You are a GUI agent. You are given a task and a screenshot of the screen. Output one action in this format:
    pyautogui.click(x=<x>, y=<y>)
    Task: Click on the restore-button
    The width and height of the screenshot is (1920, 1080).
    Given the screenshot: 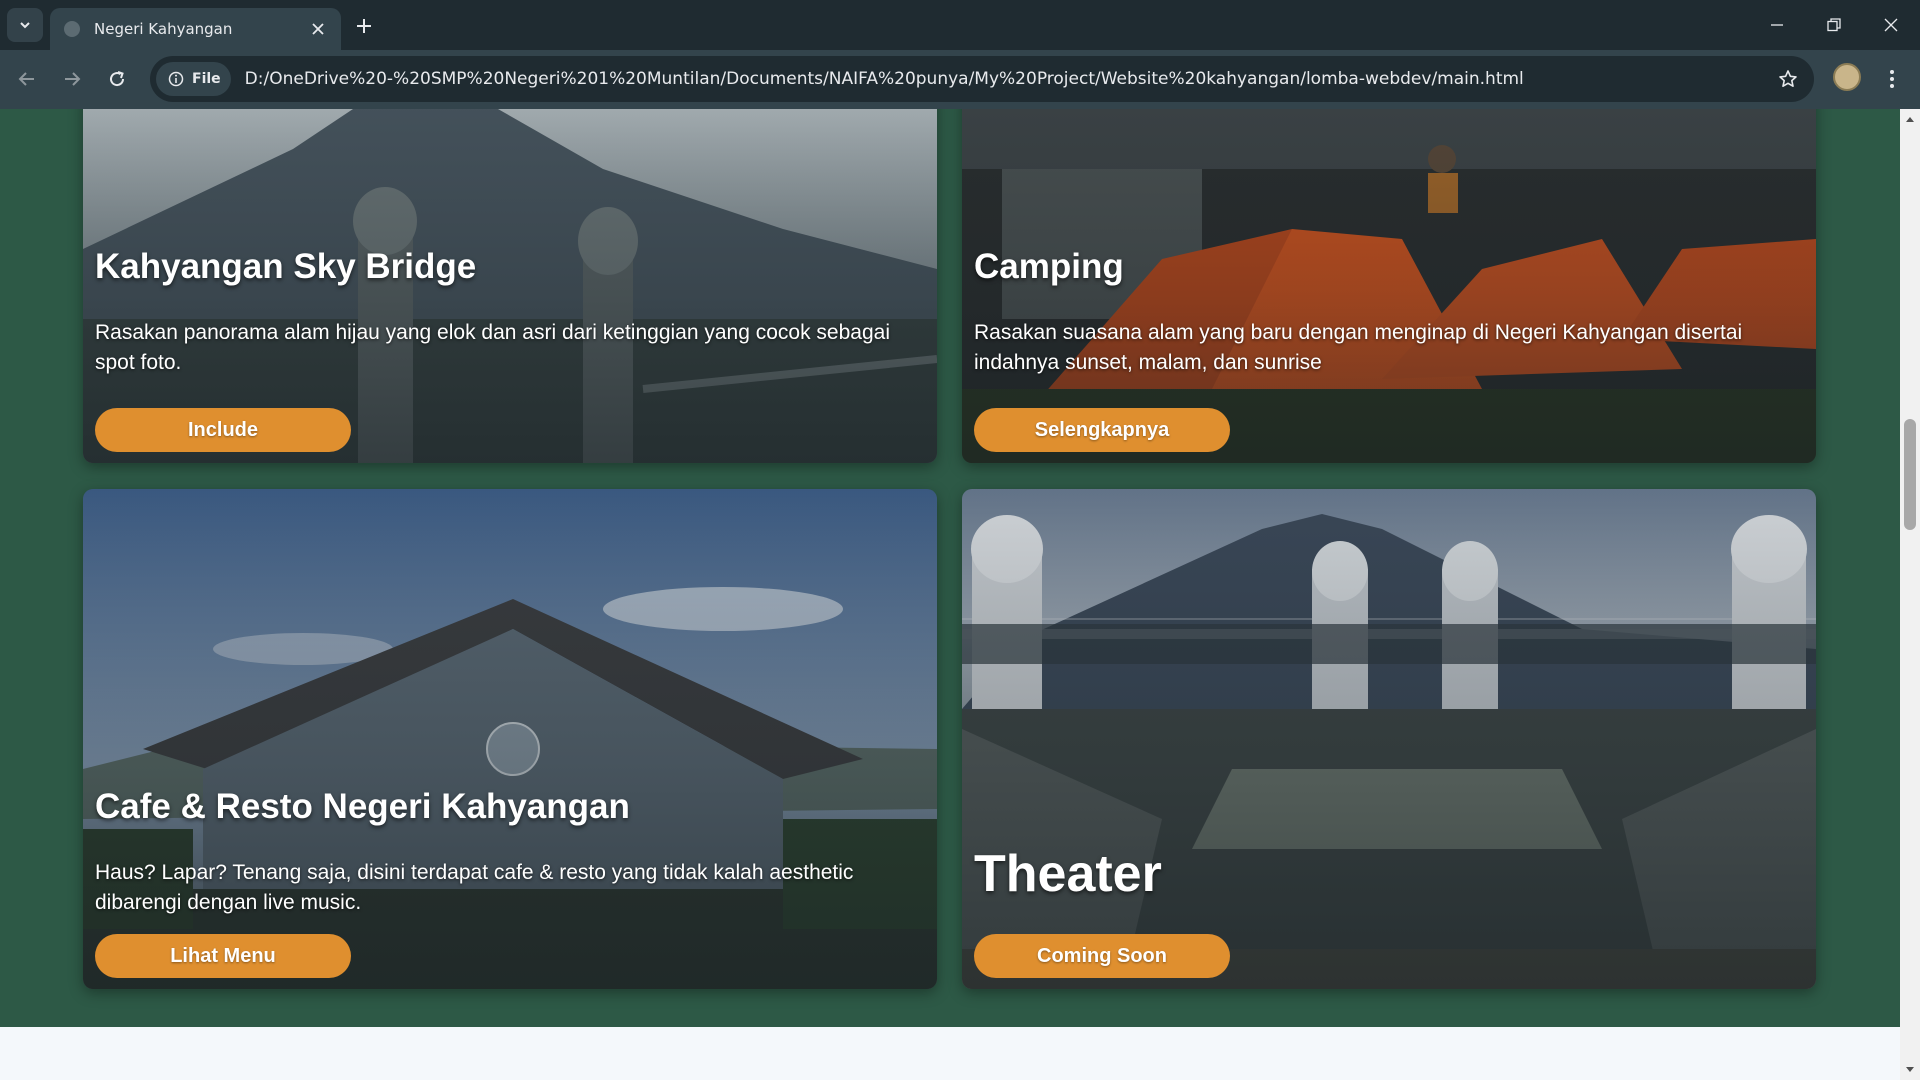 What is the action you would take?
    pyautogui.click(x=1834, y=25)
    